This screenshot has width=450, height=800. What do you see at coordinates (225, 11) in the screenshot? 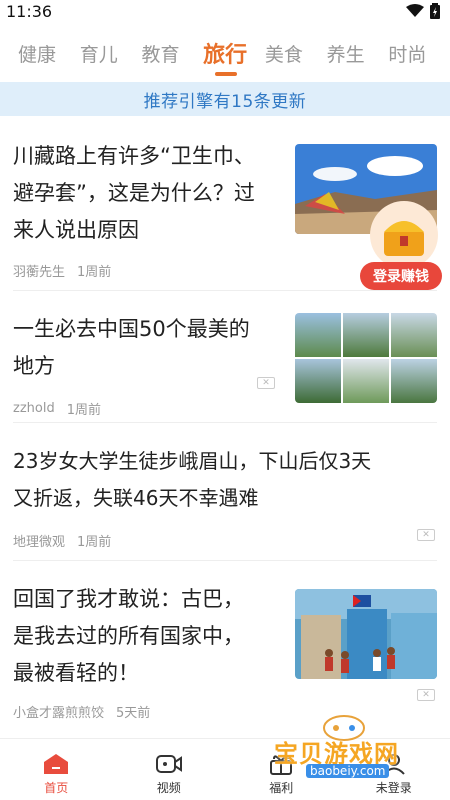
I see `status-bar: 11:36` at bounding box center [225, 11].